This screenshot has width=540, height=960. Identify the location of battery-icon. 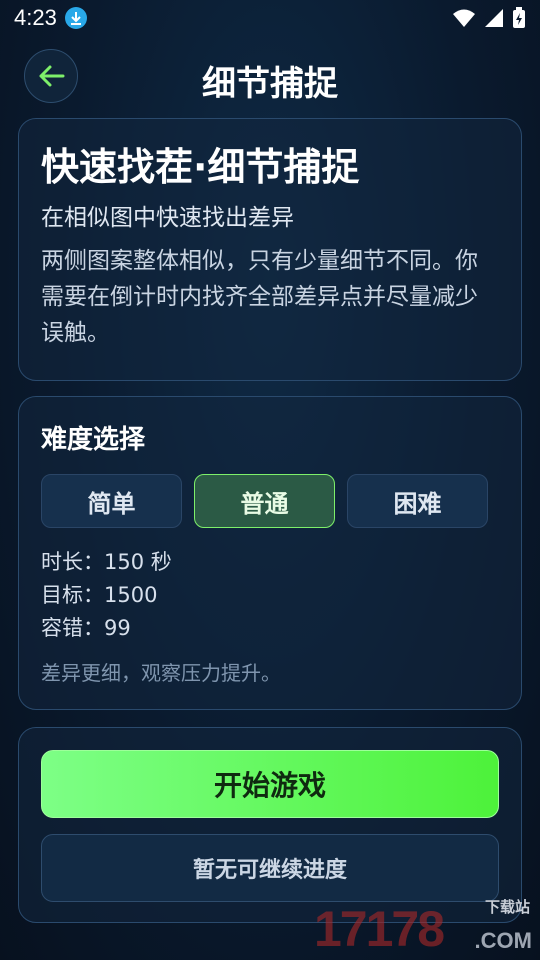
(519, 17).